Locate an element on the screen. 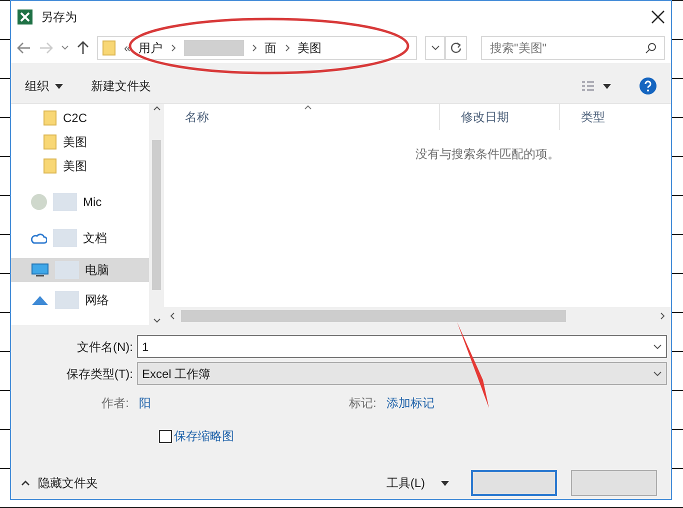  column-header: 类型 is located at coordinates (615, 117).